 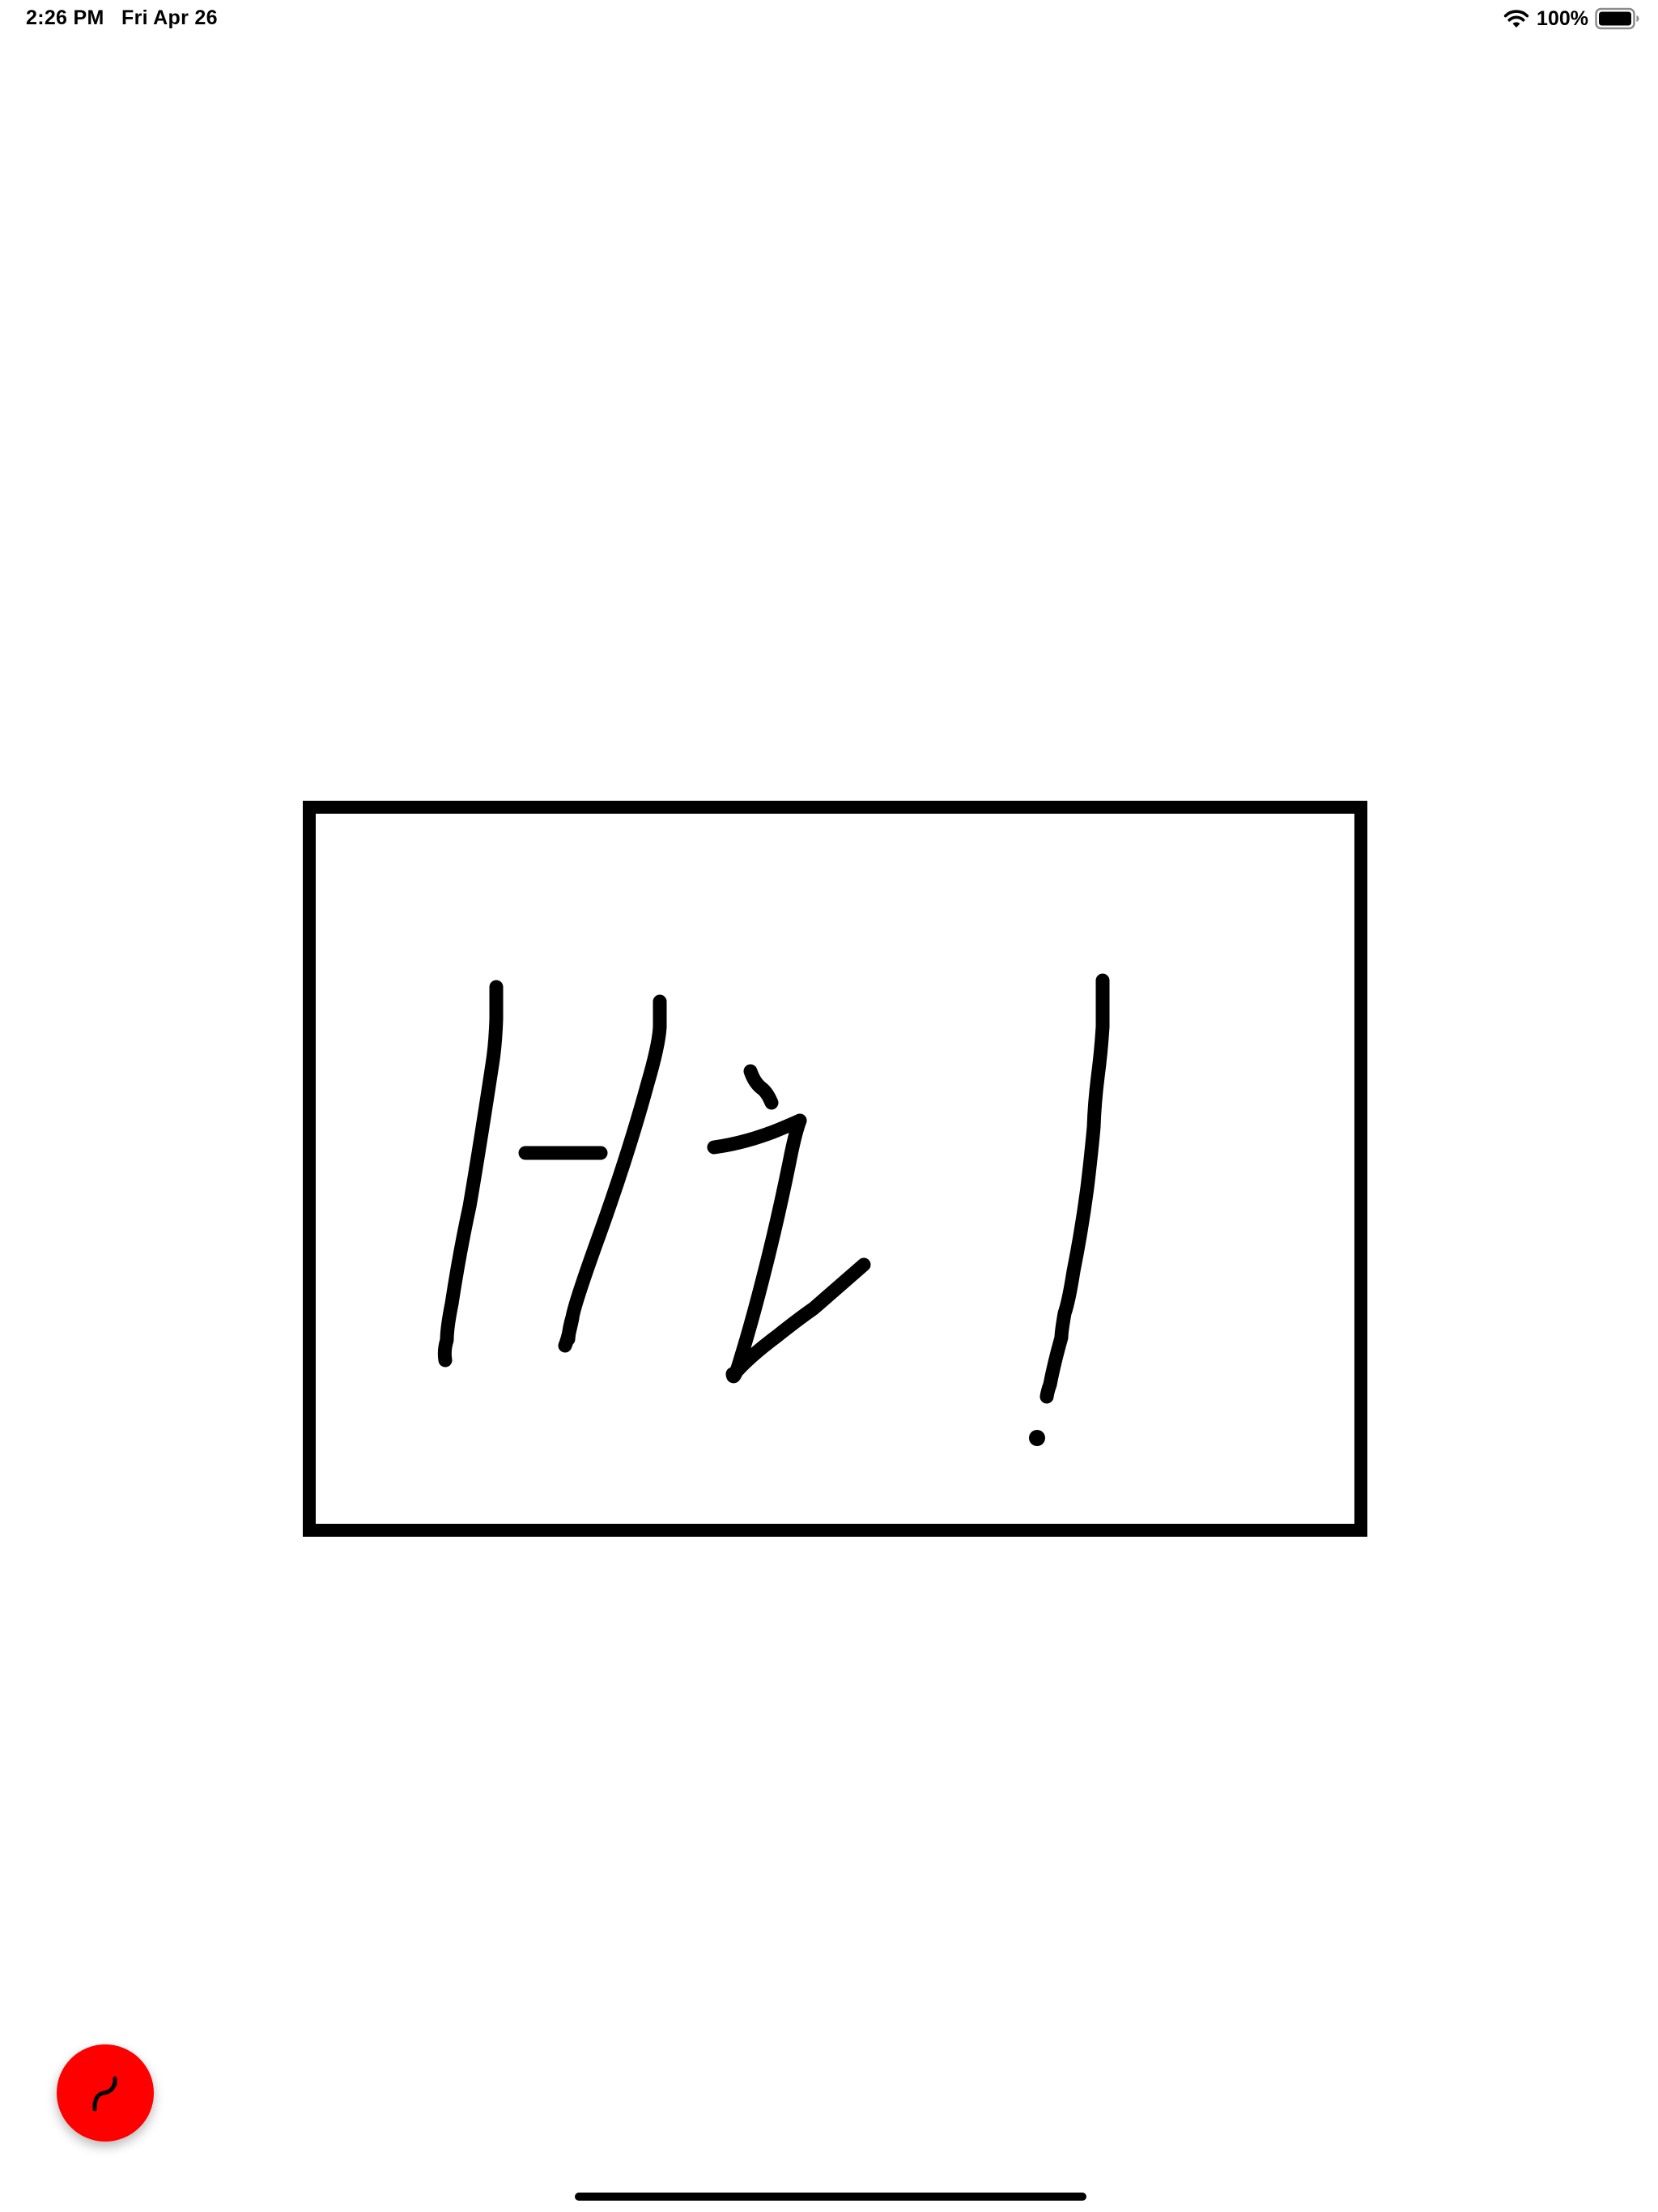 What do you see at coordinates (1617, 19) in the screenshot?
I see `battery-icon` at bounding box center [1617, 19].